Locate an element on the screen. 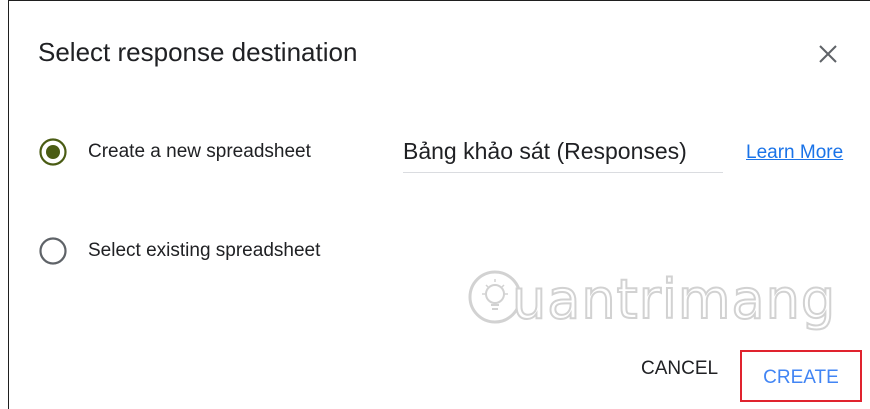 The height and width of the screenshot is (409, 870). option-select-existing-label: Select existing spreadsheet is located at coordinates (204, 251).